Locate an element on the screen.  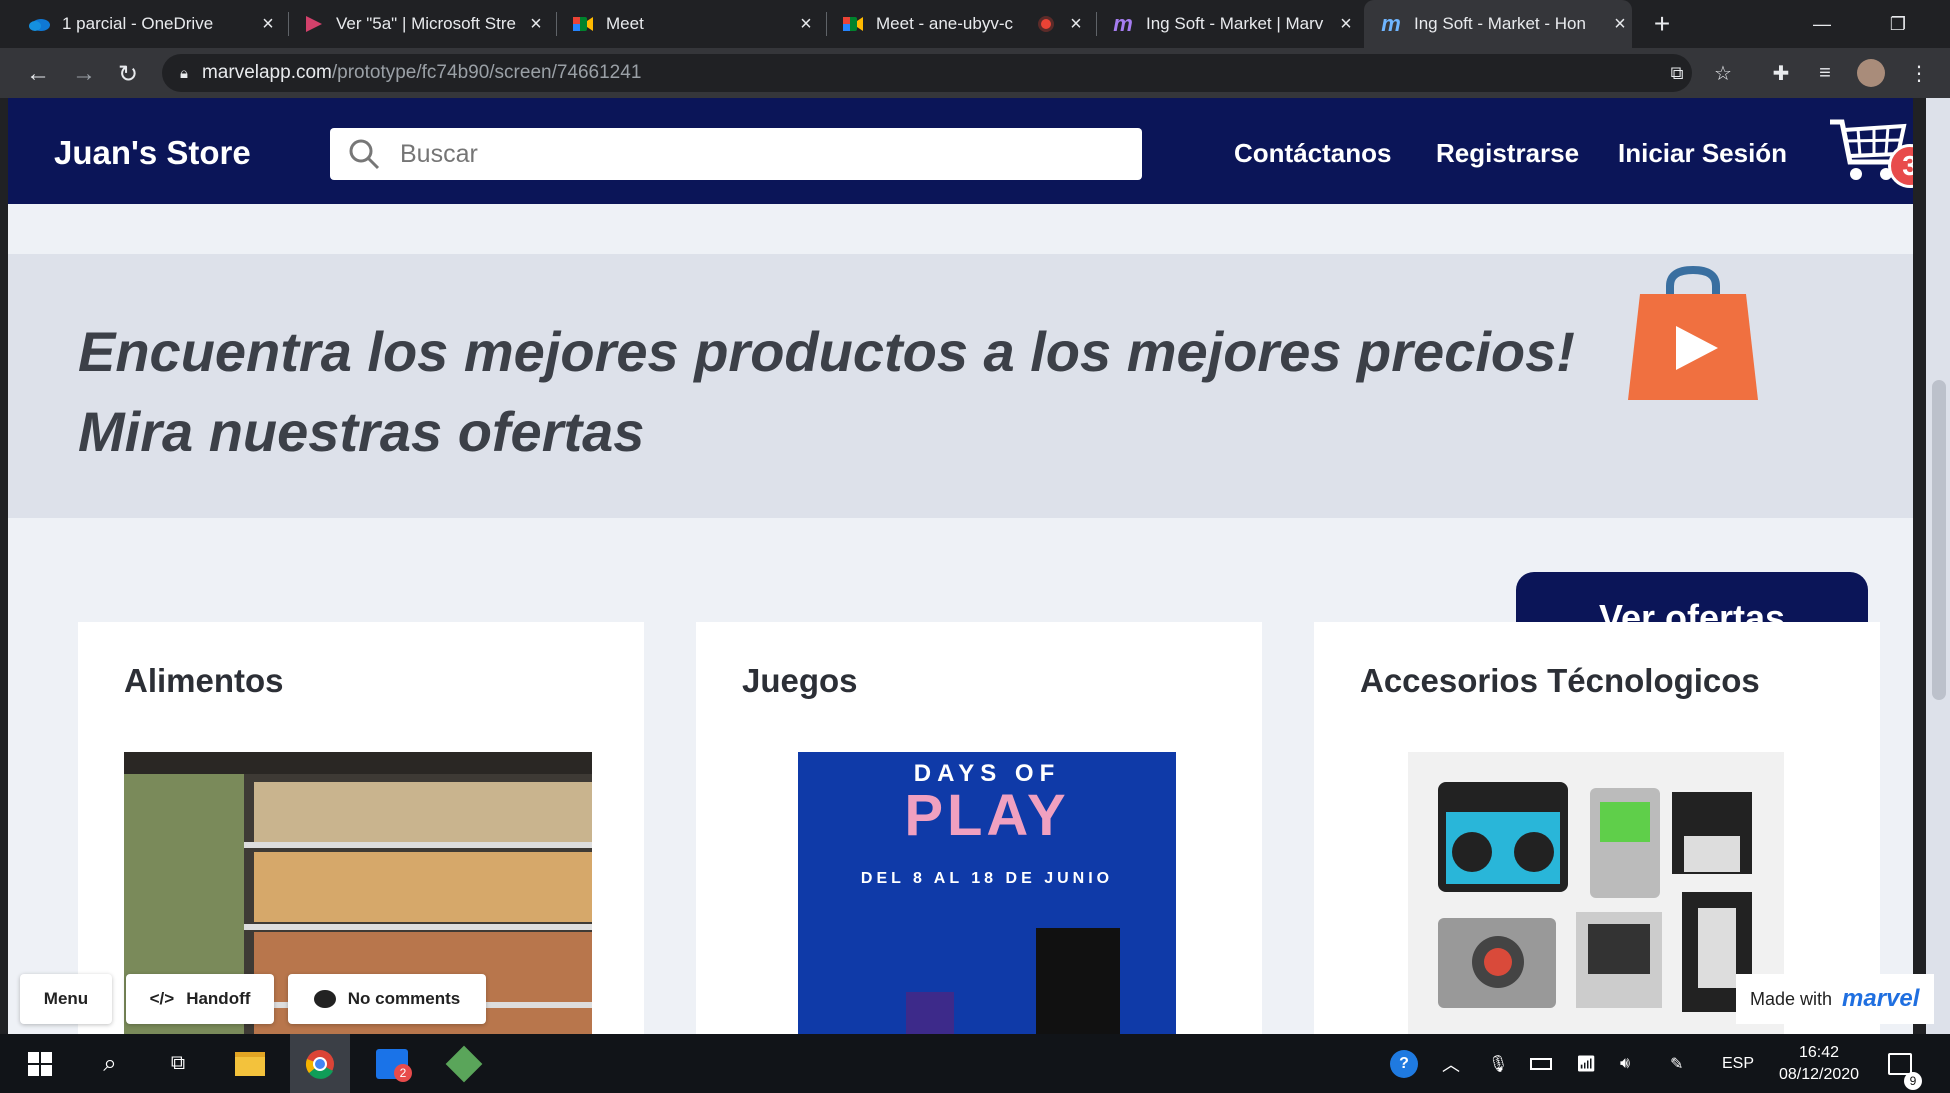
browser-menu-icon: ⋮ is located at coordinates (1919, 73).